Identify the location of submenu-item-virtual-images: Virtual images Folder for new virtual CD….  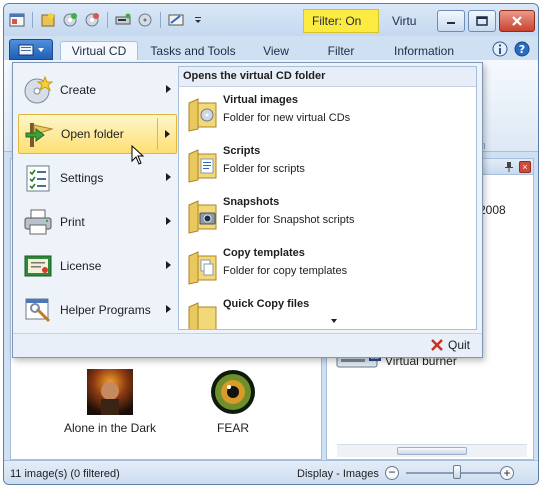
(328, 115).